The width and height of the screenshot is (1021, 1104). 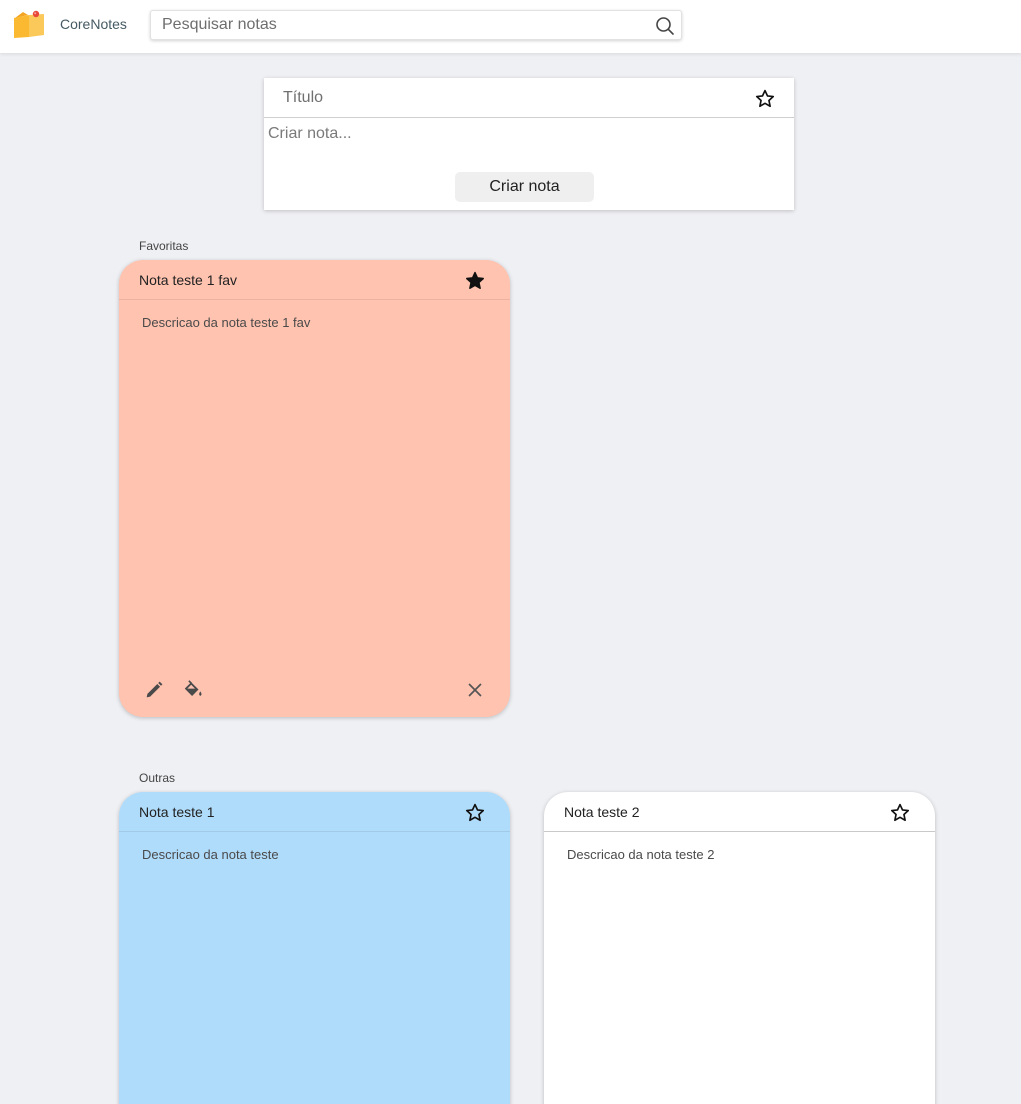 What do you see at coordinates (154, 690) in the screenshot?
I see `pencil-icon` at bounding box center [154, 690].